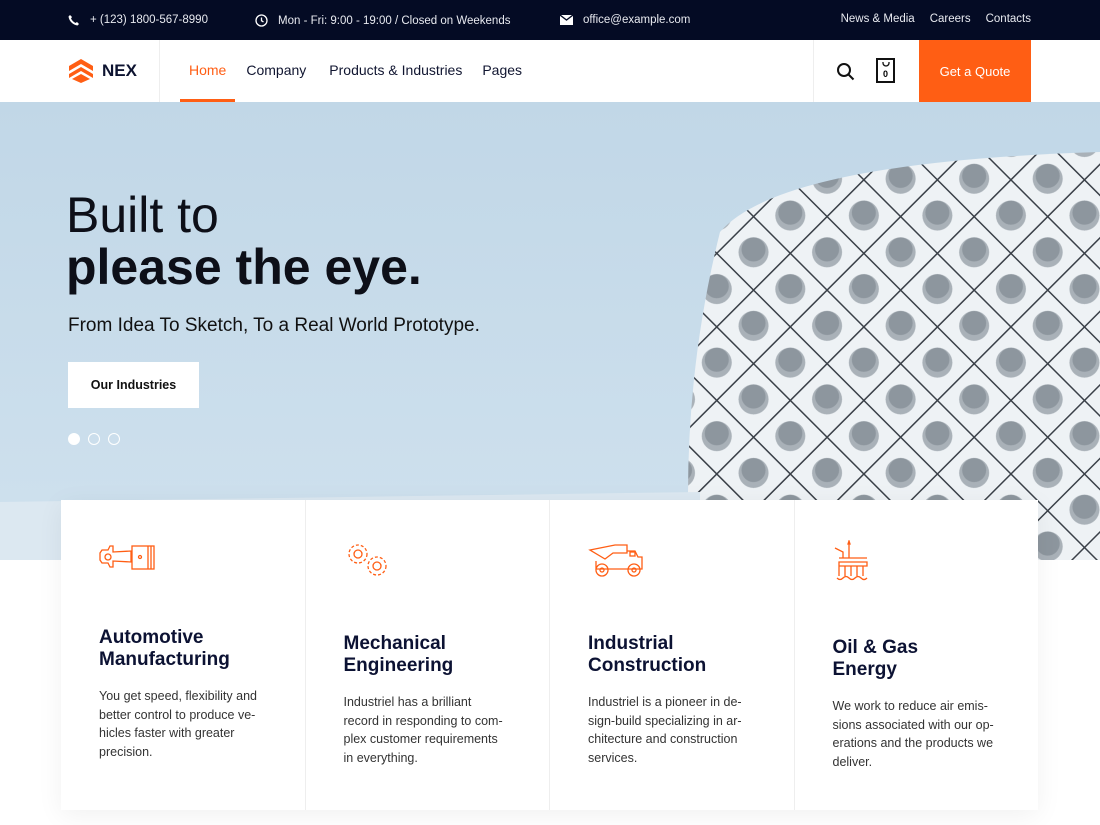 The width and height of the screenshot is (1100, 825). Describe the element at coordinates (878, 19) in the screenshot. I see `top-link-news: News & Media` at that location.